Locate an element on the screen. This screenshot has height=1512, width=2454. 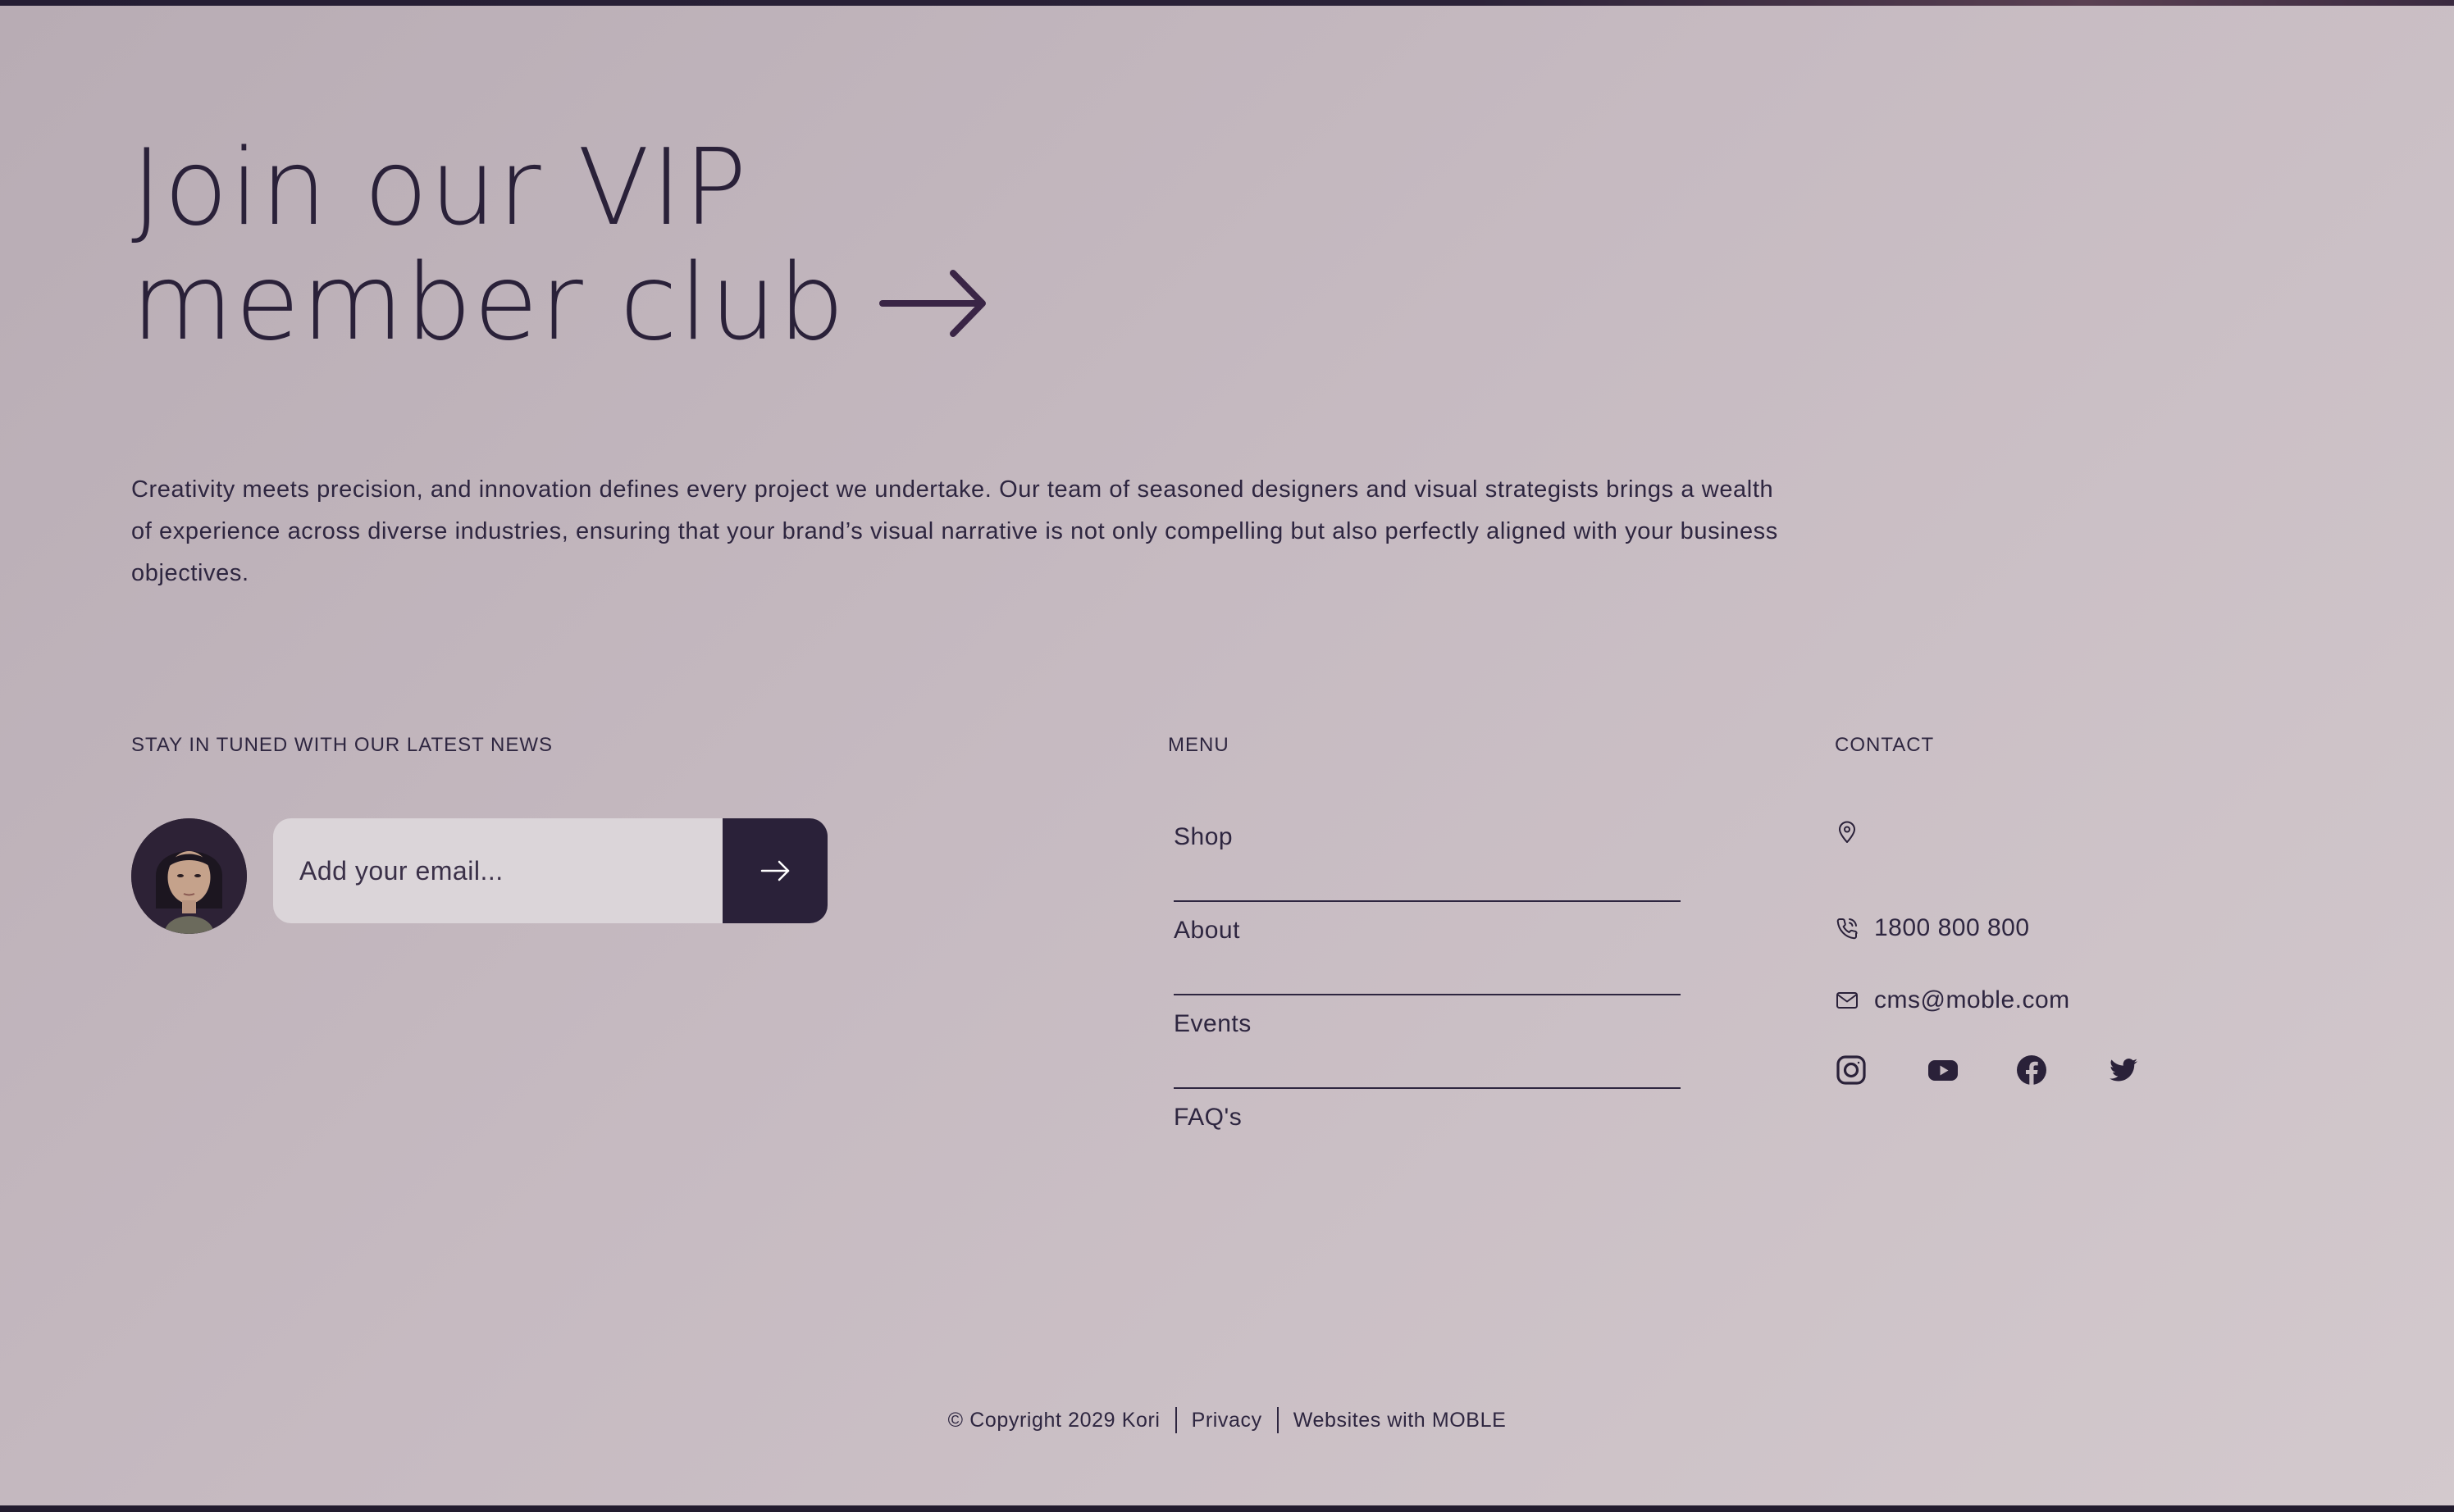
phone-icon is located at coordinates (1847, 928).